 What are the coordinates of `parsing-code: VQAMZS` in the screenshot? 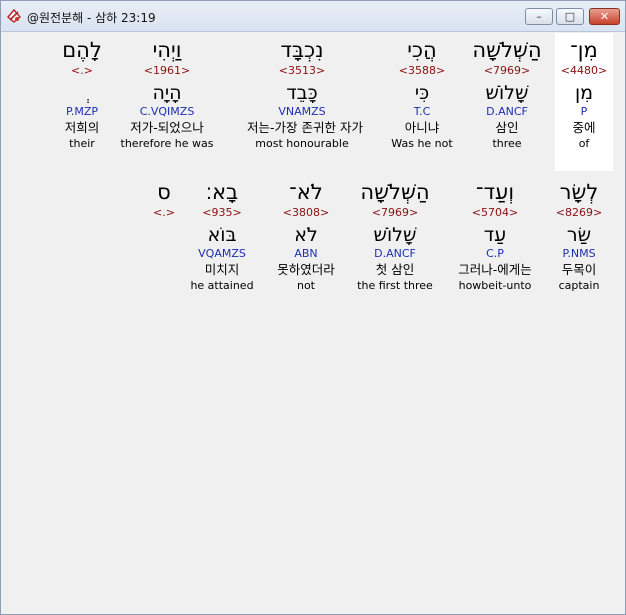 It's located at (222, 253).